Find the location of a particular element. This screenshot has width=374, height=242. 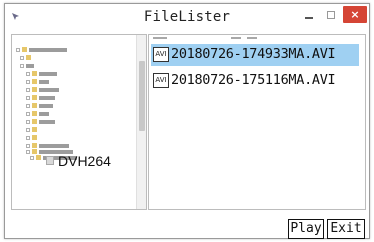

list-header is located at coordinates (257, 39).